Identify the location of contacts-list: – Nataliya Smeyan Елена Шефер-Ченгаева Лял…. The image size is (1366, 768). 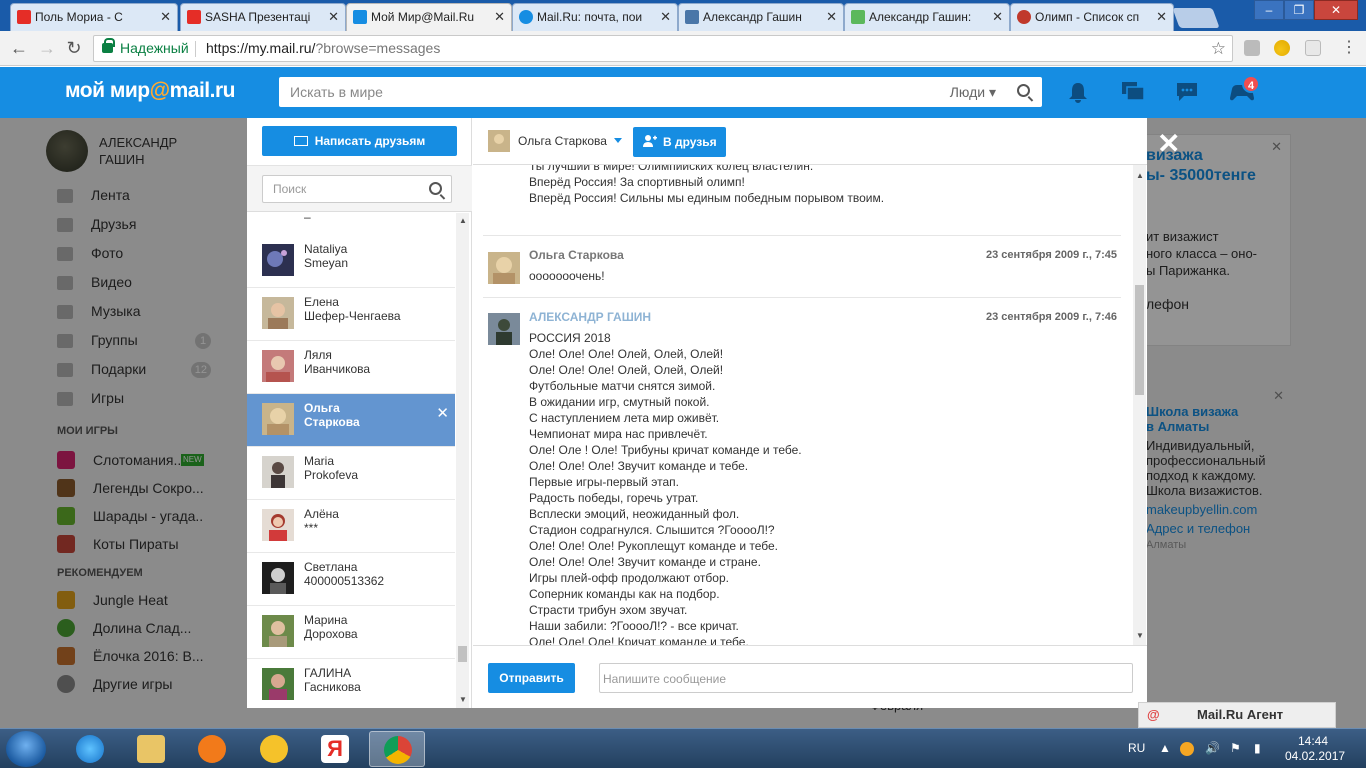
(351, 460).